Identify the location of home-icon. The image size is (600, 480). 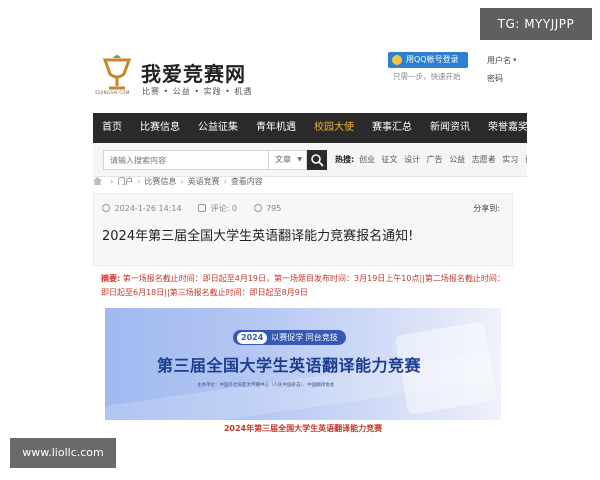
(97, 181).